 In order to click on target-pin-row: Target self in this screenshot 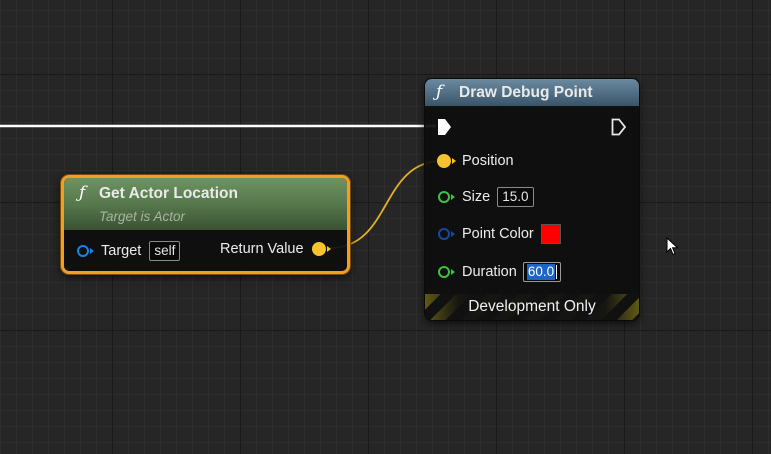, I will do `click(129, 251)`.